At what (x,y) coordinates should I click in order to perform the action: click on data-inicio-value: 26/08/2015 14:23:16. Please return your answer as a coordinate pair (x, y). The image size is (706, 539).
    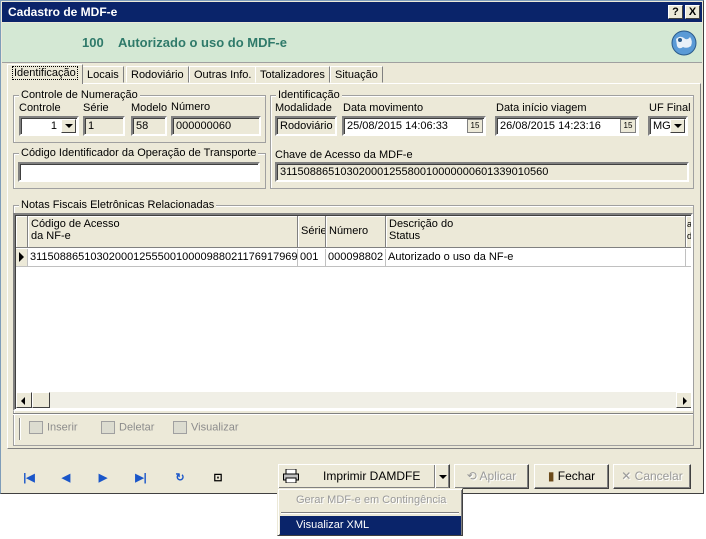
    Looking at the image, I should click on (550, 126).